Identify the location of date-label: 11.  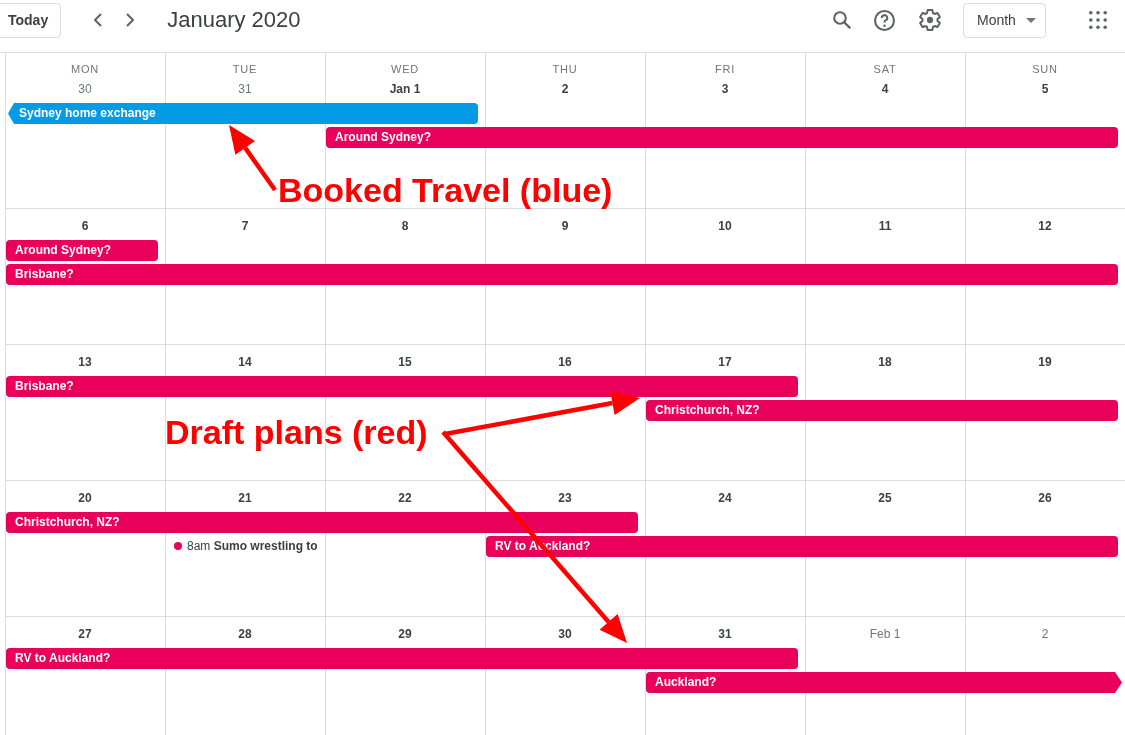
(885, 226).